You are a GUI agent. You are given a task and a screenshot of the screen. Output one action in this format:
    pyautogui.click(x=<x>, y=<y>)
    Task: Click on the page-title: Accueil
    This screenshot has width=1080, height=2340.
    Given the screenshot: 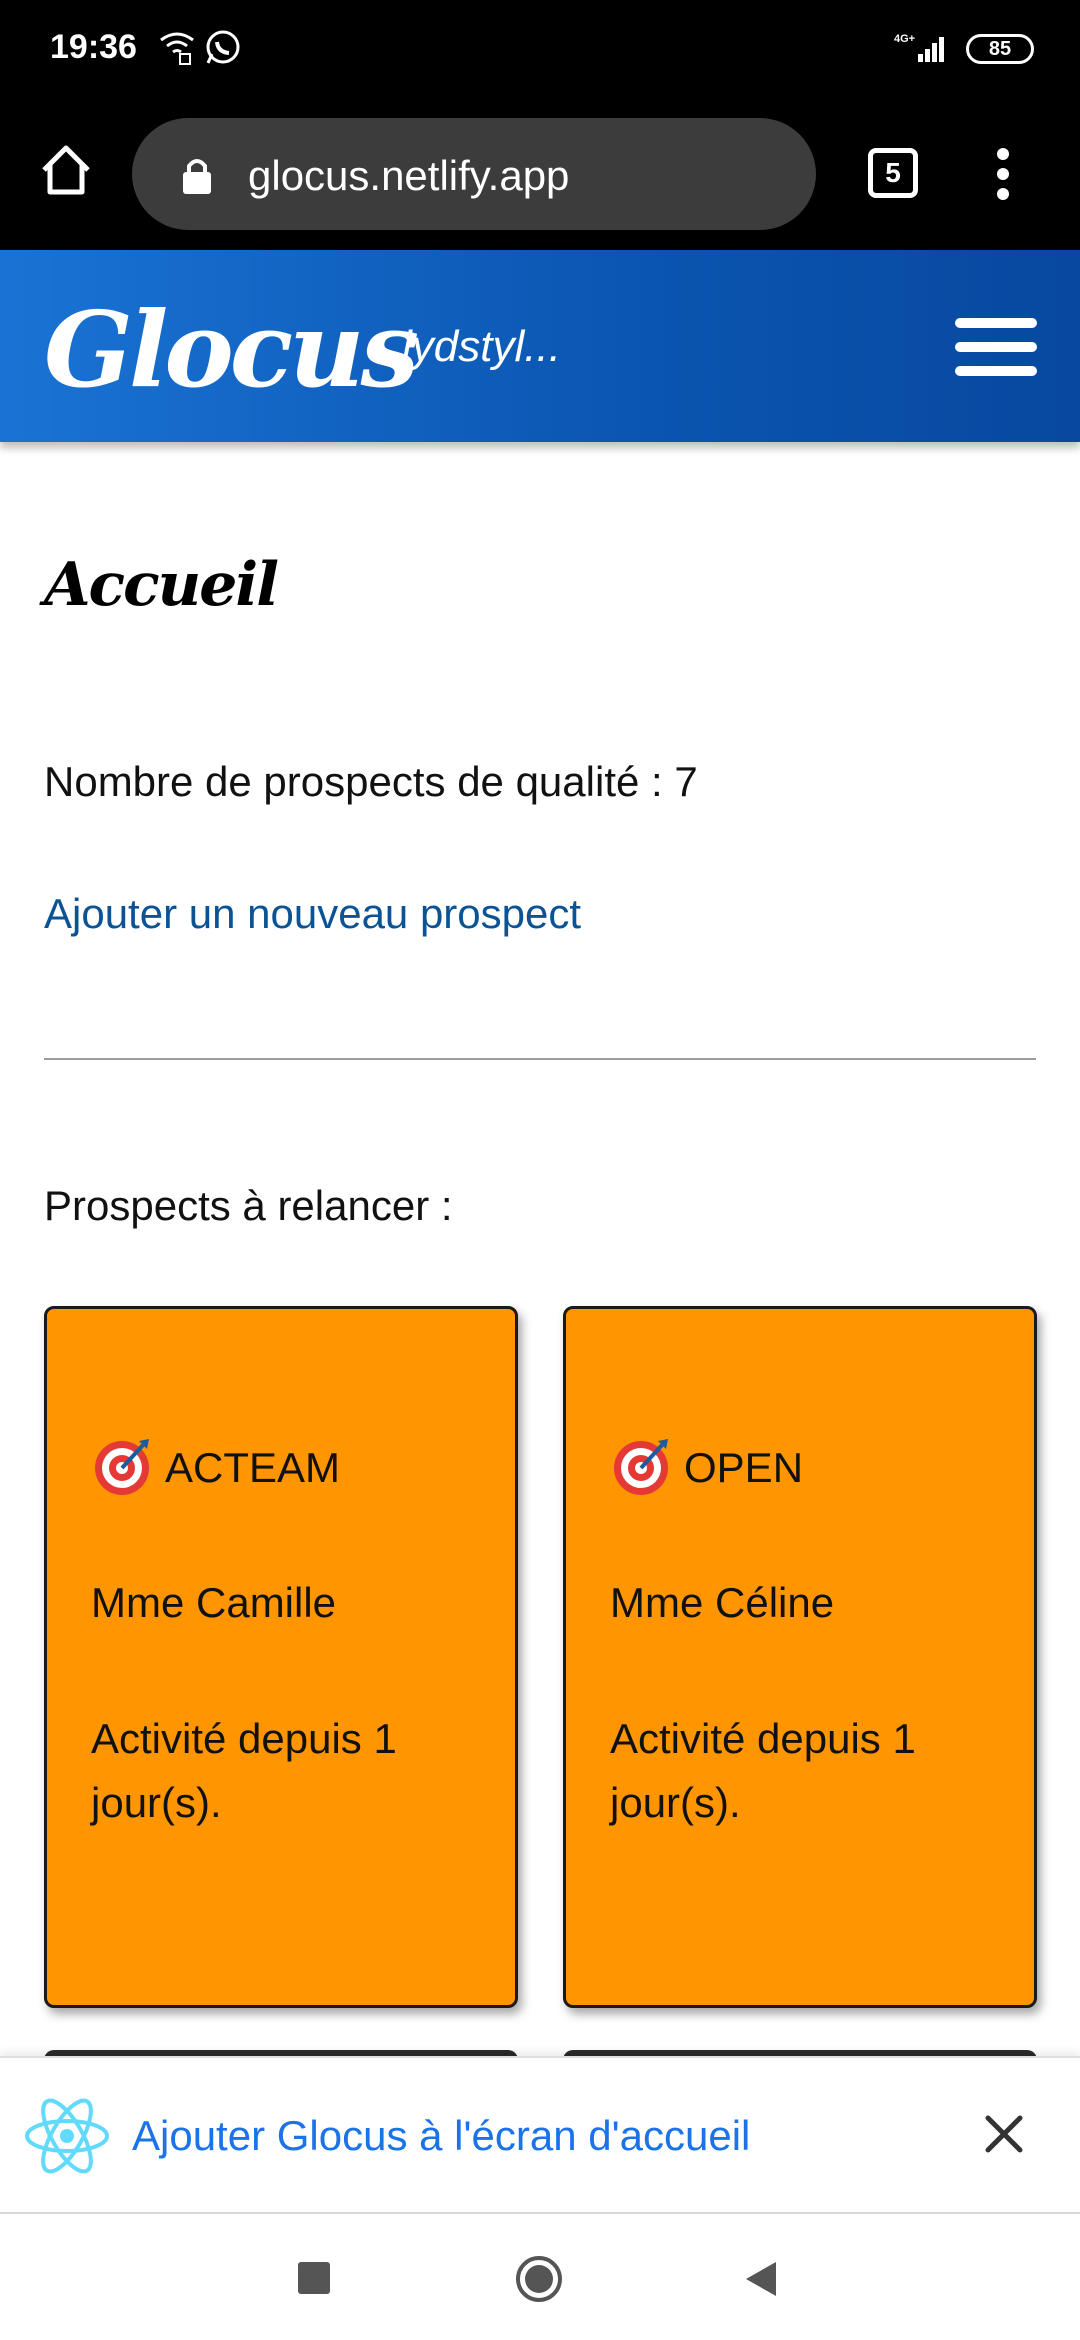 What is the action you would take?
    pyautogui.click(x=161, y=585)
    